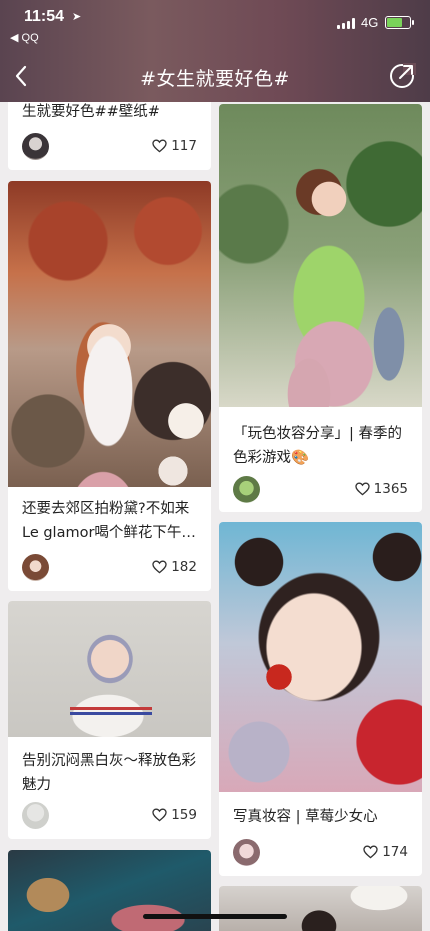 This screenshot has height=931, width=430. Describe the element at coordinates (184, 146) in the screenshot. I see `like-count-label: 117` at that location.